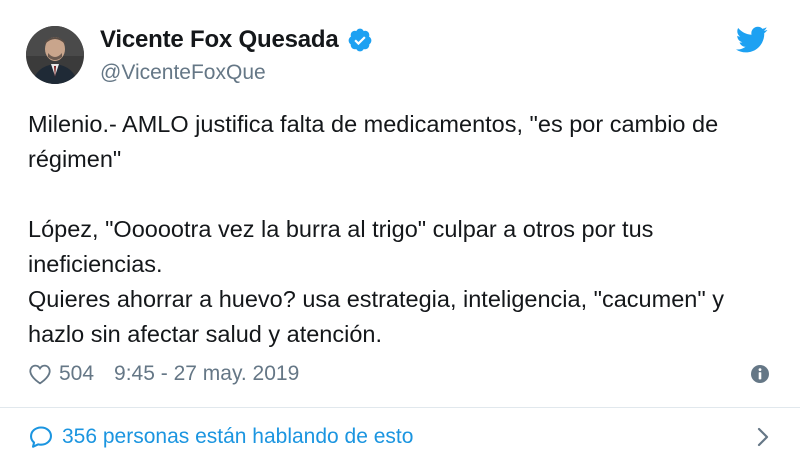 The image size is (800, 466). I want to click on twitter-bird-icon, so click(752, 40).